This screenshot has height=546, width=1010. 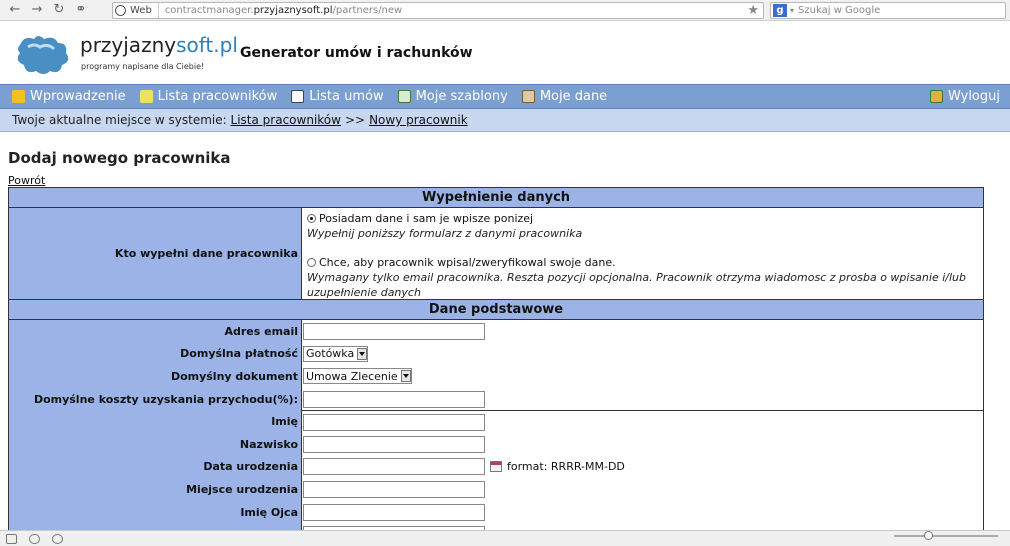 I want to click on search-input: g ▾ Szukaj w Google, so click(x=888, y=10).